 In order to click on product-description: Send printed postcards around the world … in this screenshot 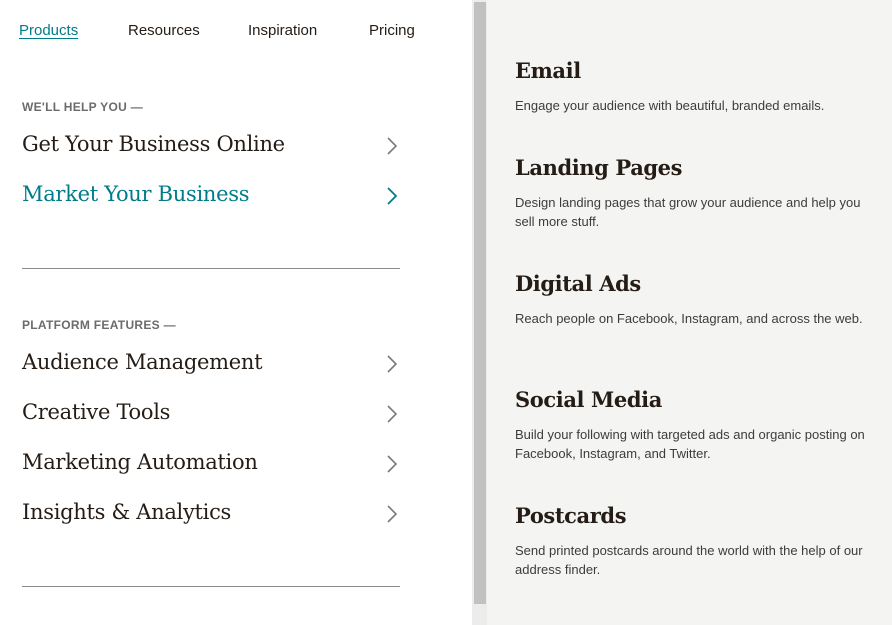, I will do `click(689, 560)`.